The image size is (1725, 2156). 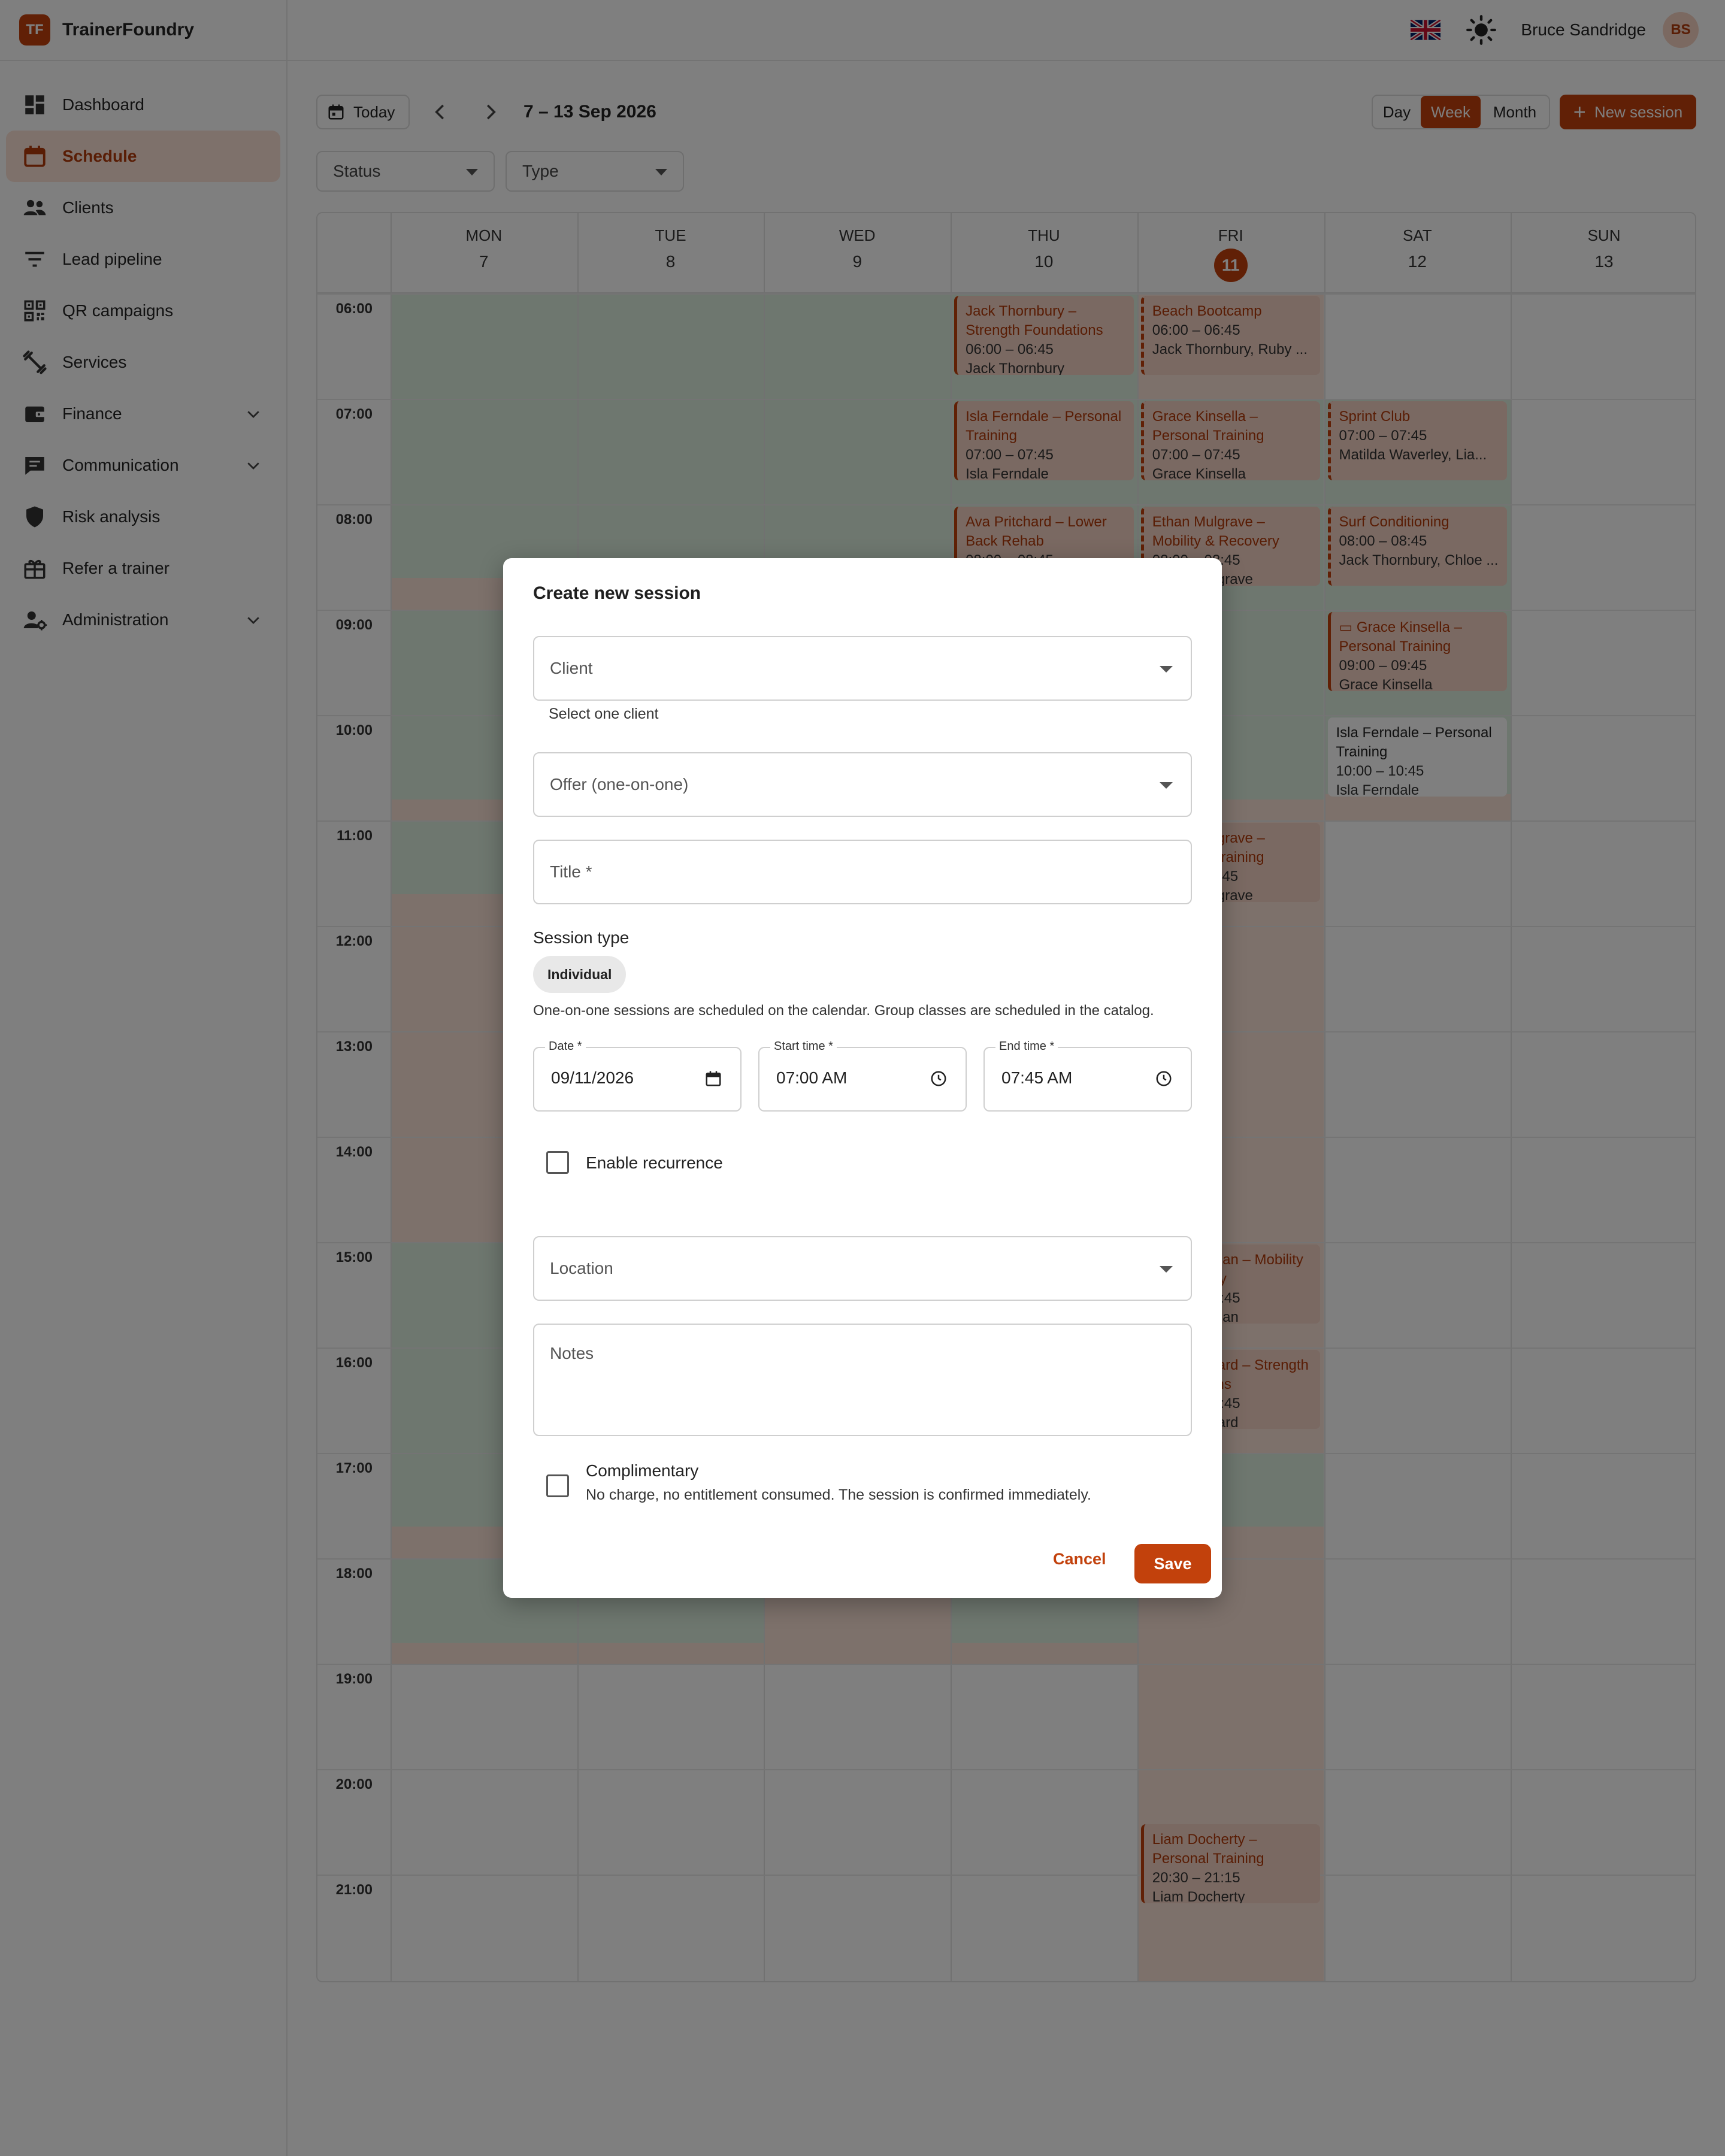 What do you see at coordinates (592, 1077) in the screenshot?
I see `date-value: 09/11/2026` at bounding box center [592, 1077].